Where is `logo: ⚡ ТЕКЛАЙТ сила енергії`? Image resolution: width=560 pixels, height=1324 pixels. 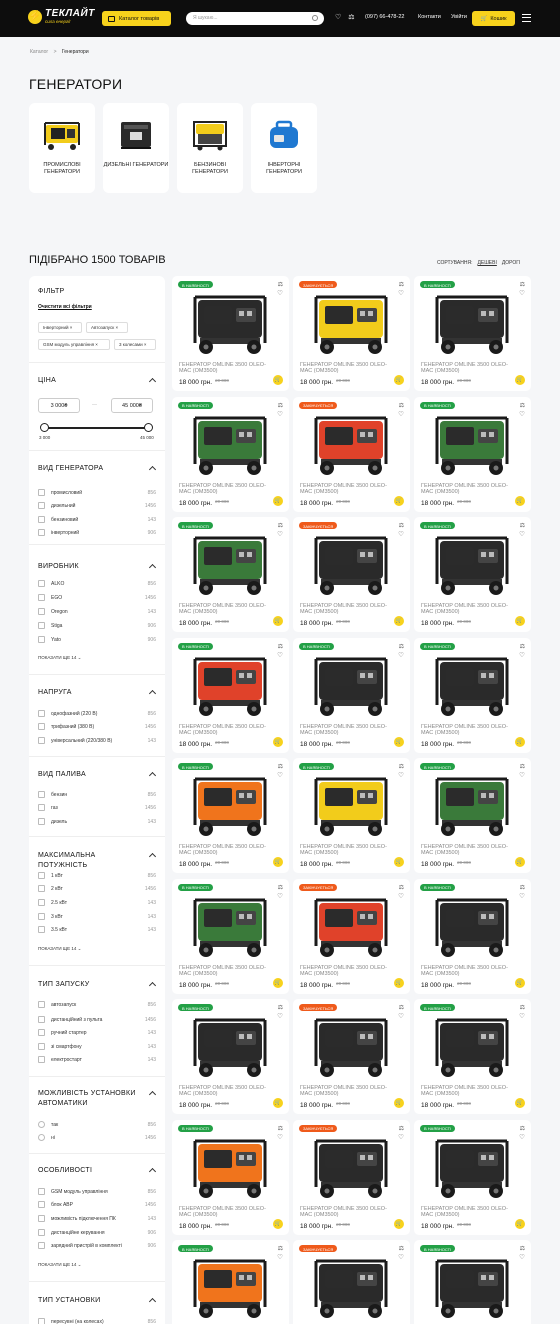 logo: ⚡ ТЕКЛАЙТ сила енергії is located at coordinates (61, 17).